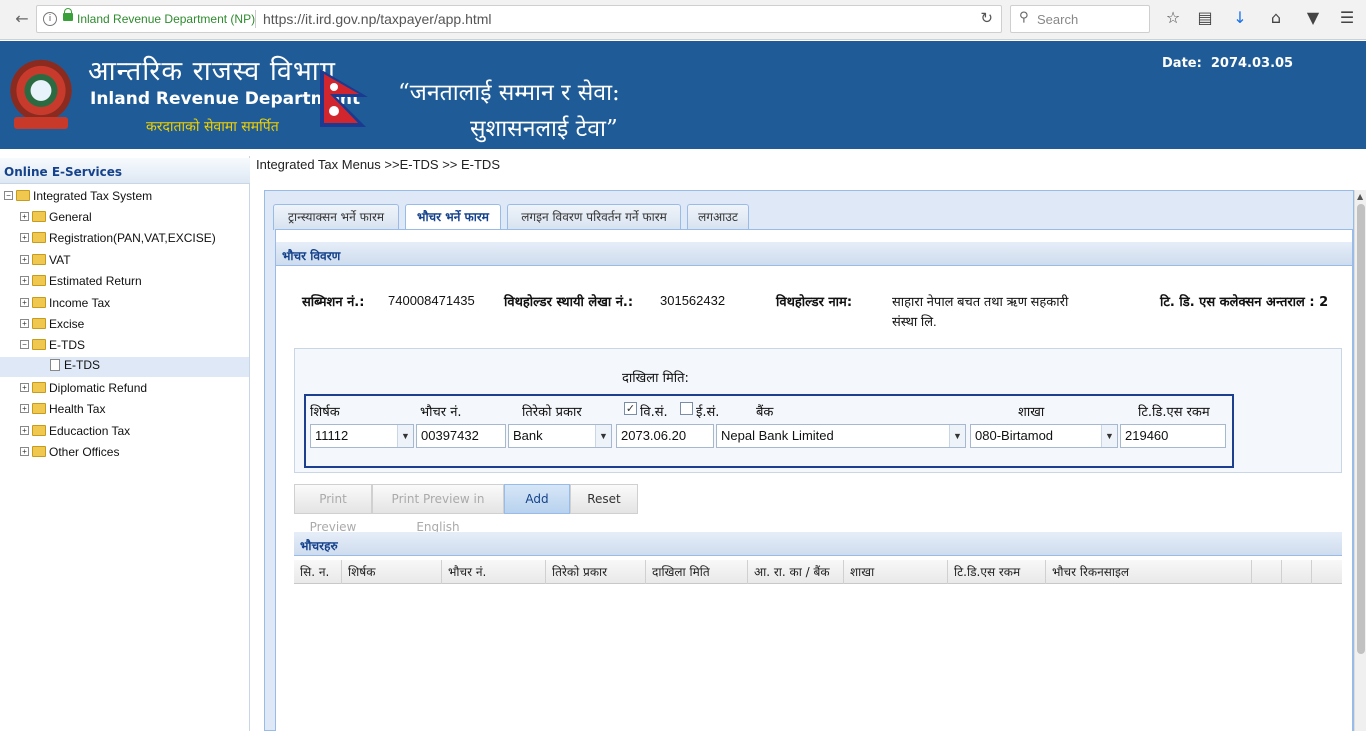 The image size is (1366, 731). I want to click on sidebar-item-etds: − E-TDS, so click(52, 347).